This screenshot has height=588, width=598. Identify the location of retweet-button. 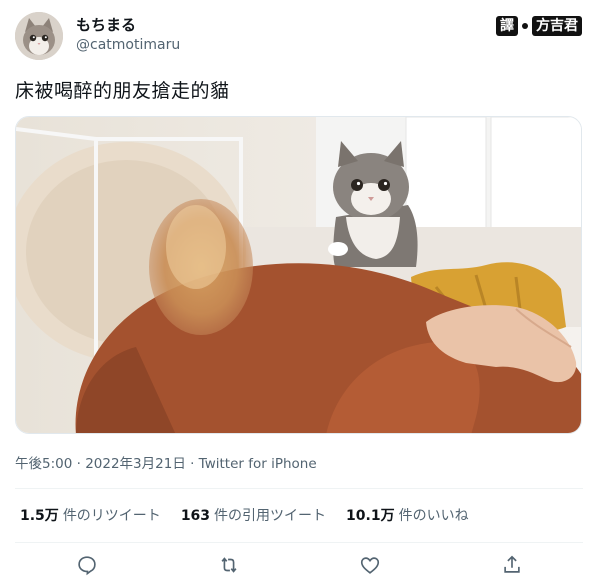
(229, 565).